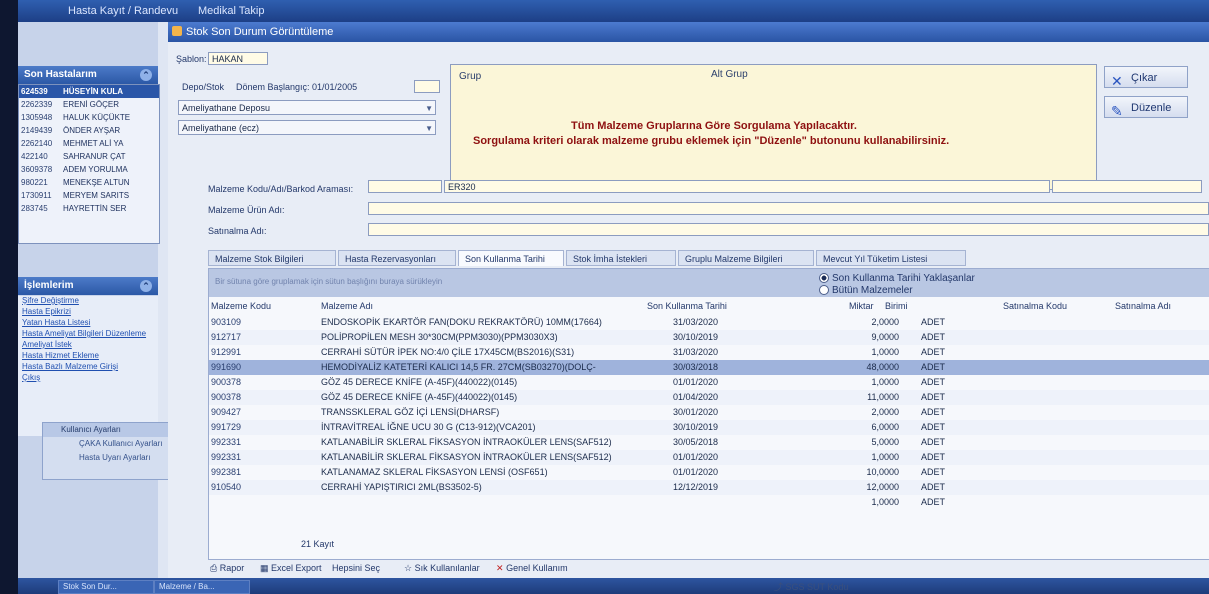 This screenshot has width=1209, height=594. I want to click on cell-code: 910540, so click(226, 487).